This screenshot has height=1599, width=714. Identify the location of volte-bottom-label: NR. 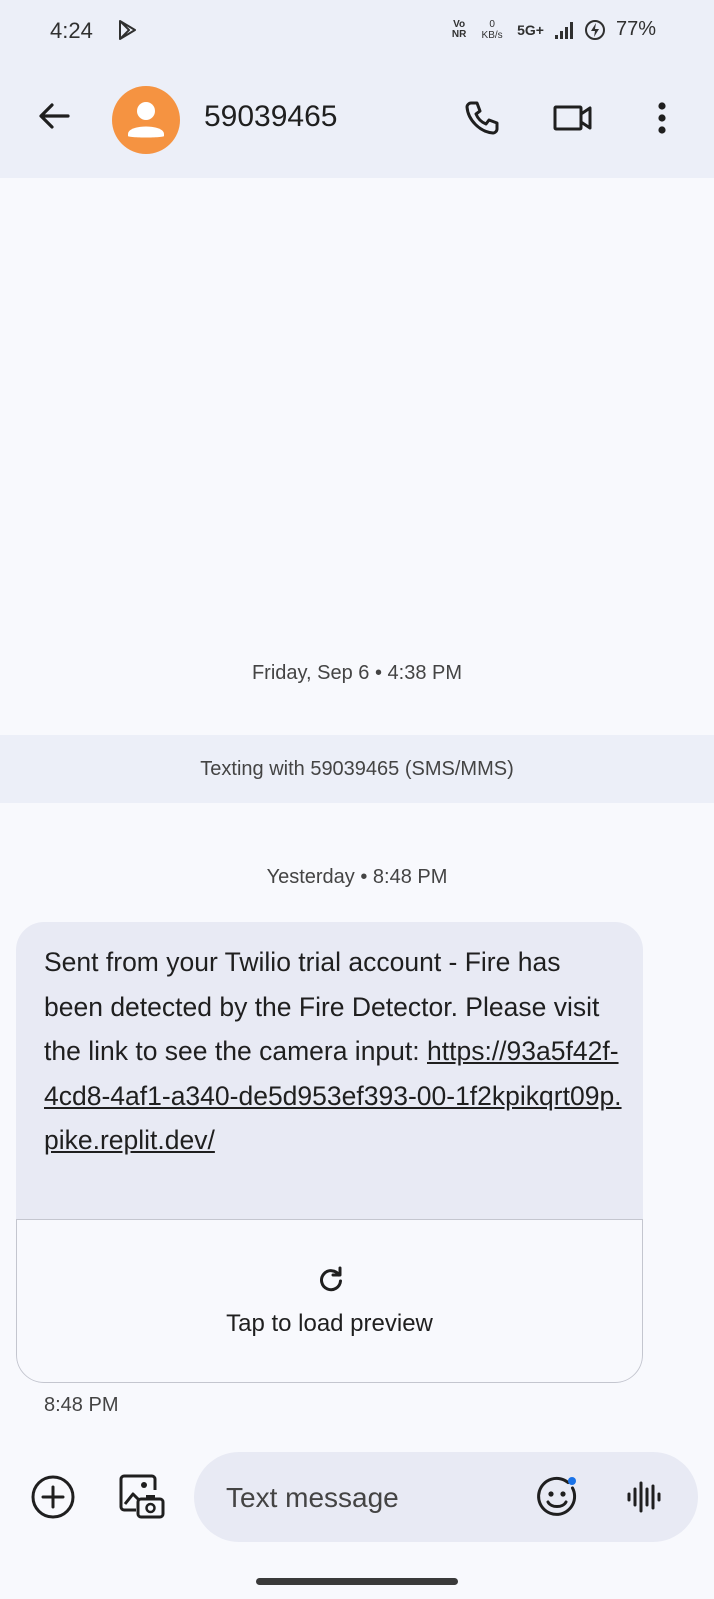
(459, 34).